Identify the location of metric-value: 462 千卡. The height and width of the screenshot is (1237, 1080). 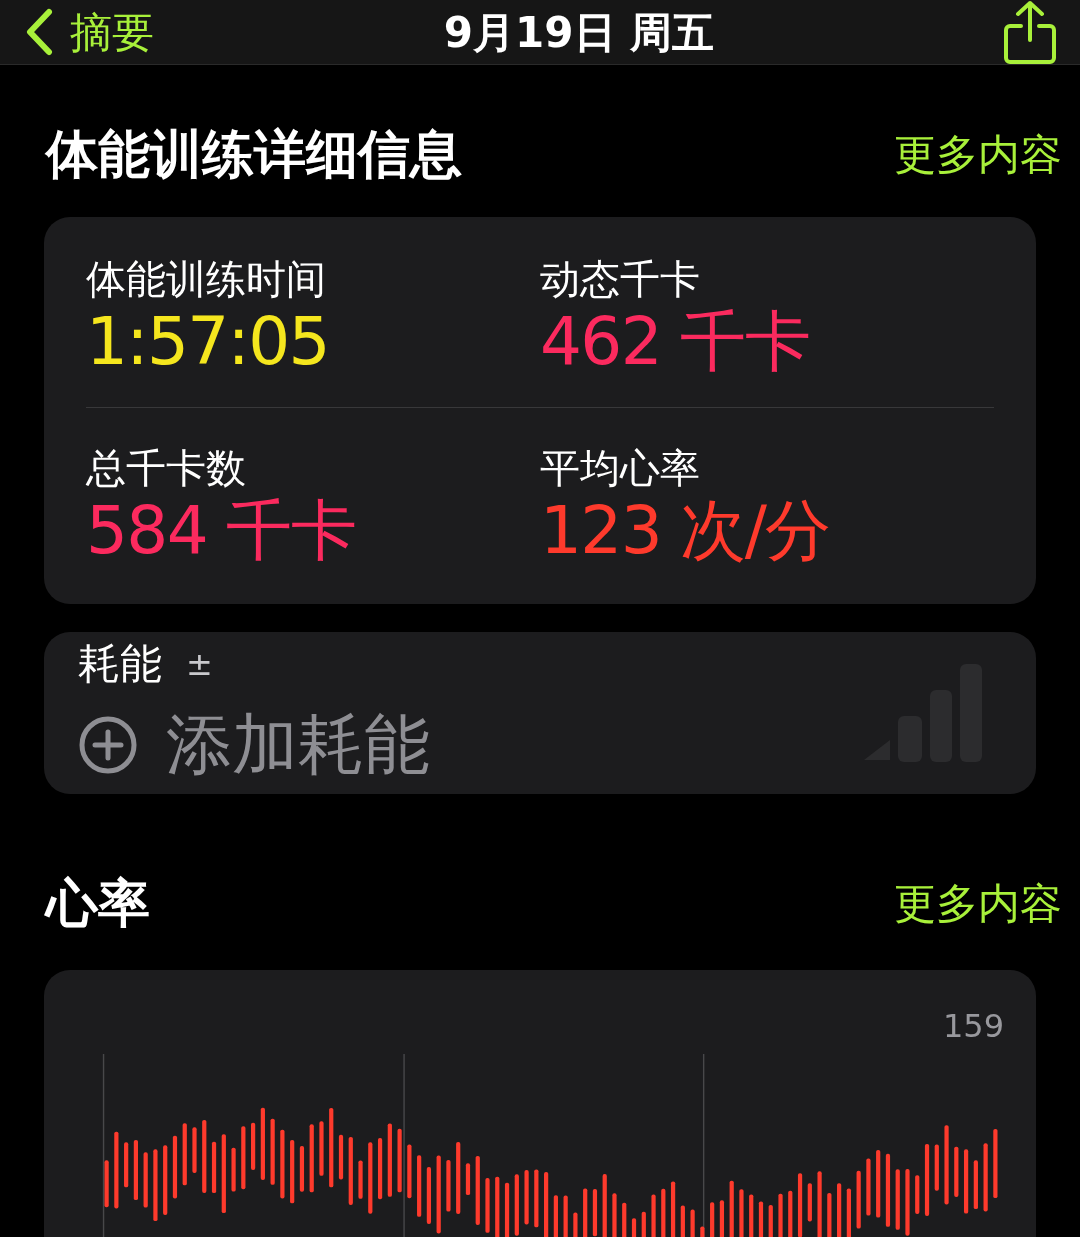
(675, 342).